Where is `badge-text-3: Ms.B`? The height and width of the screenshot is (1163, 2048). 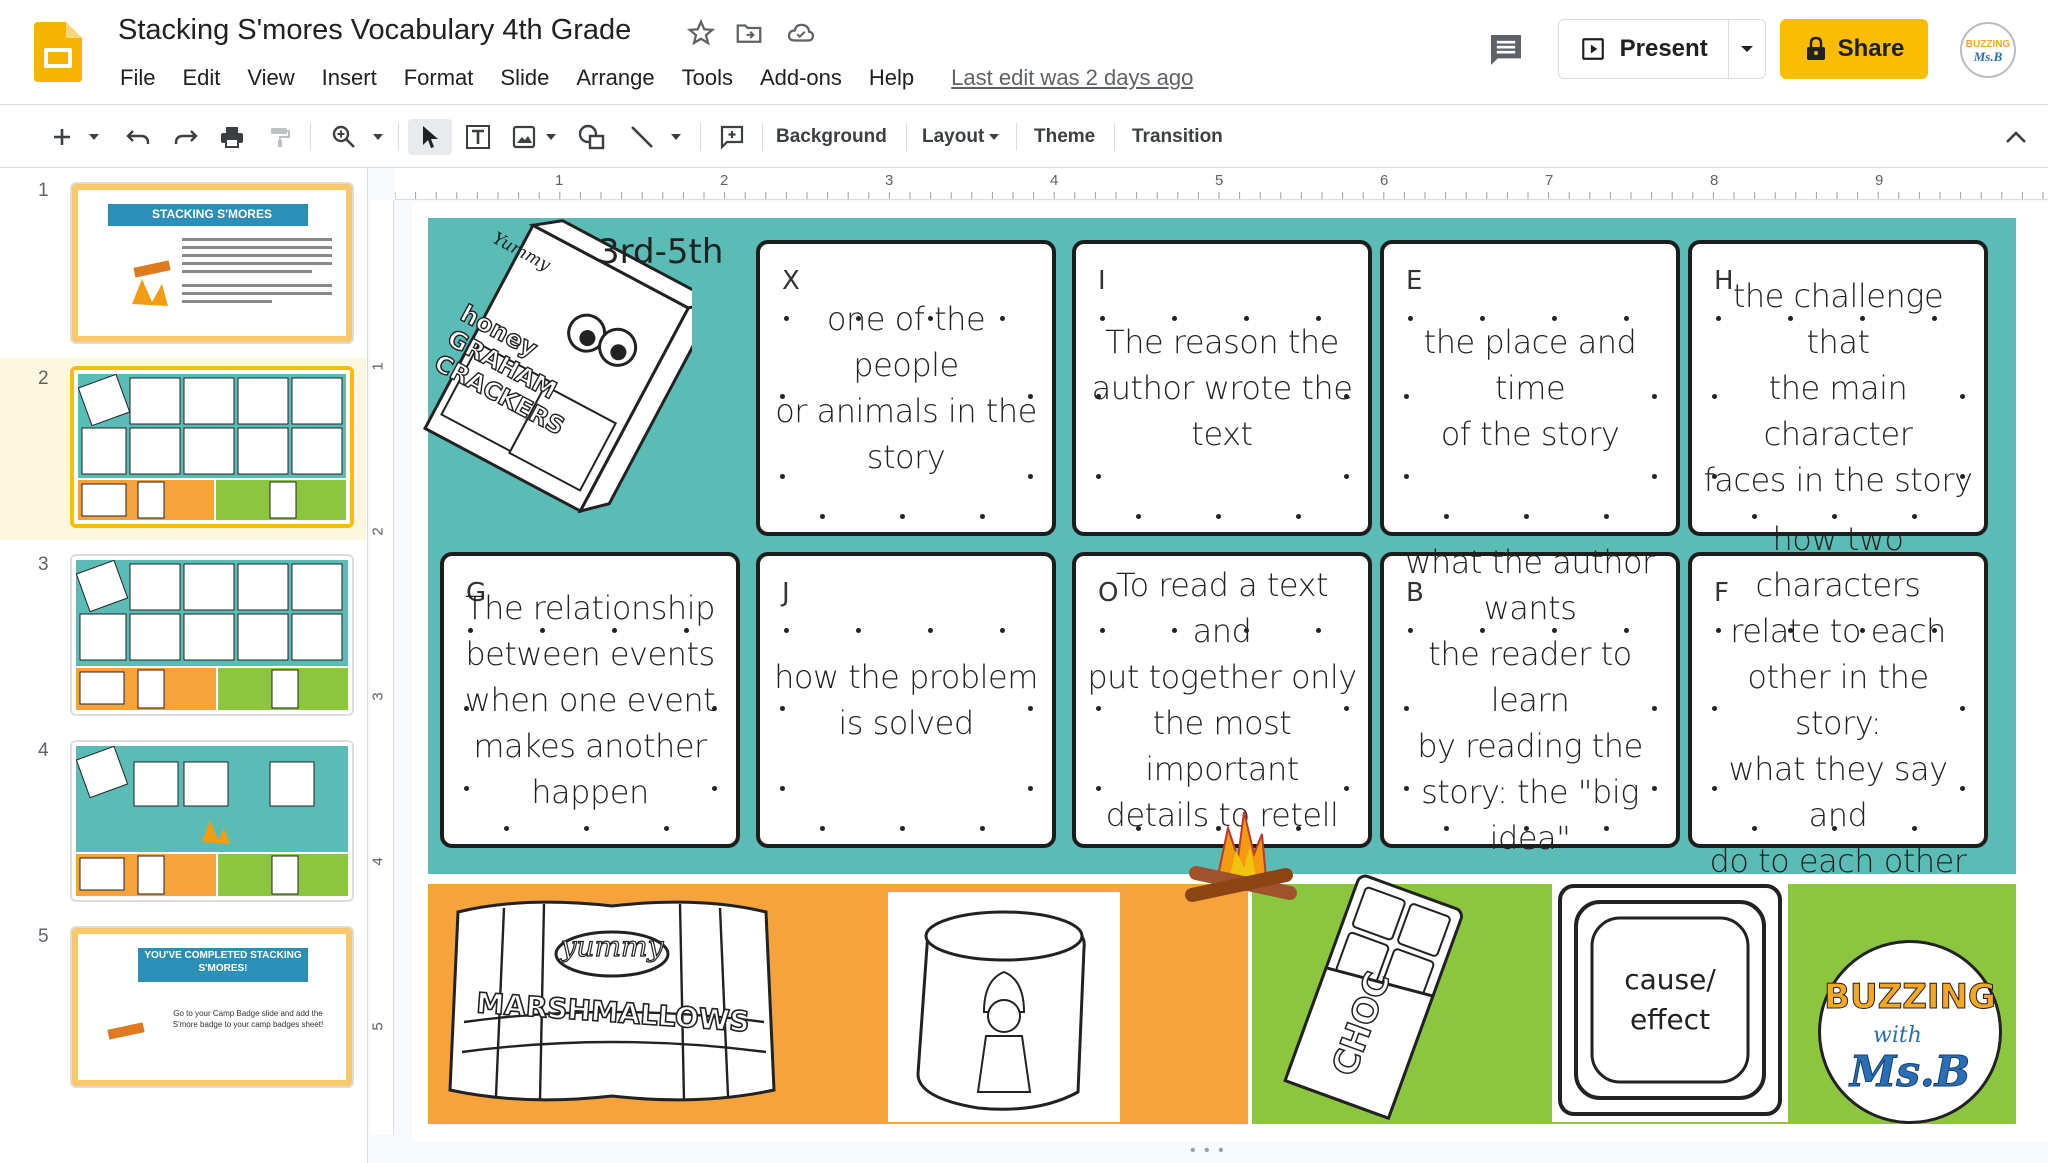
badge-text-3: Ms.B is located at coordinates (1910, 1072).